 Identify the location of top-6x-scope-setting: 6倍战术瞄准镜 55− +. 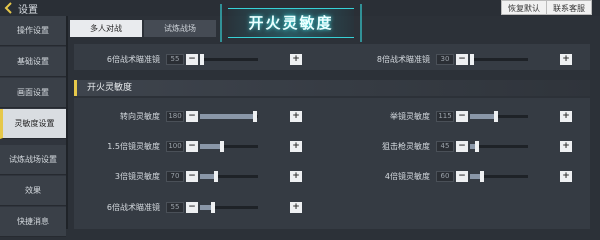
(196, 59).